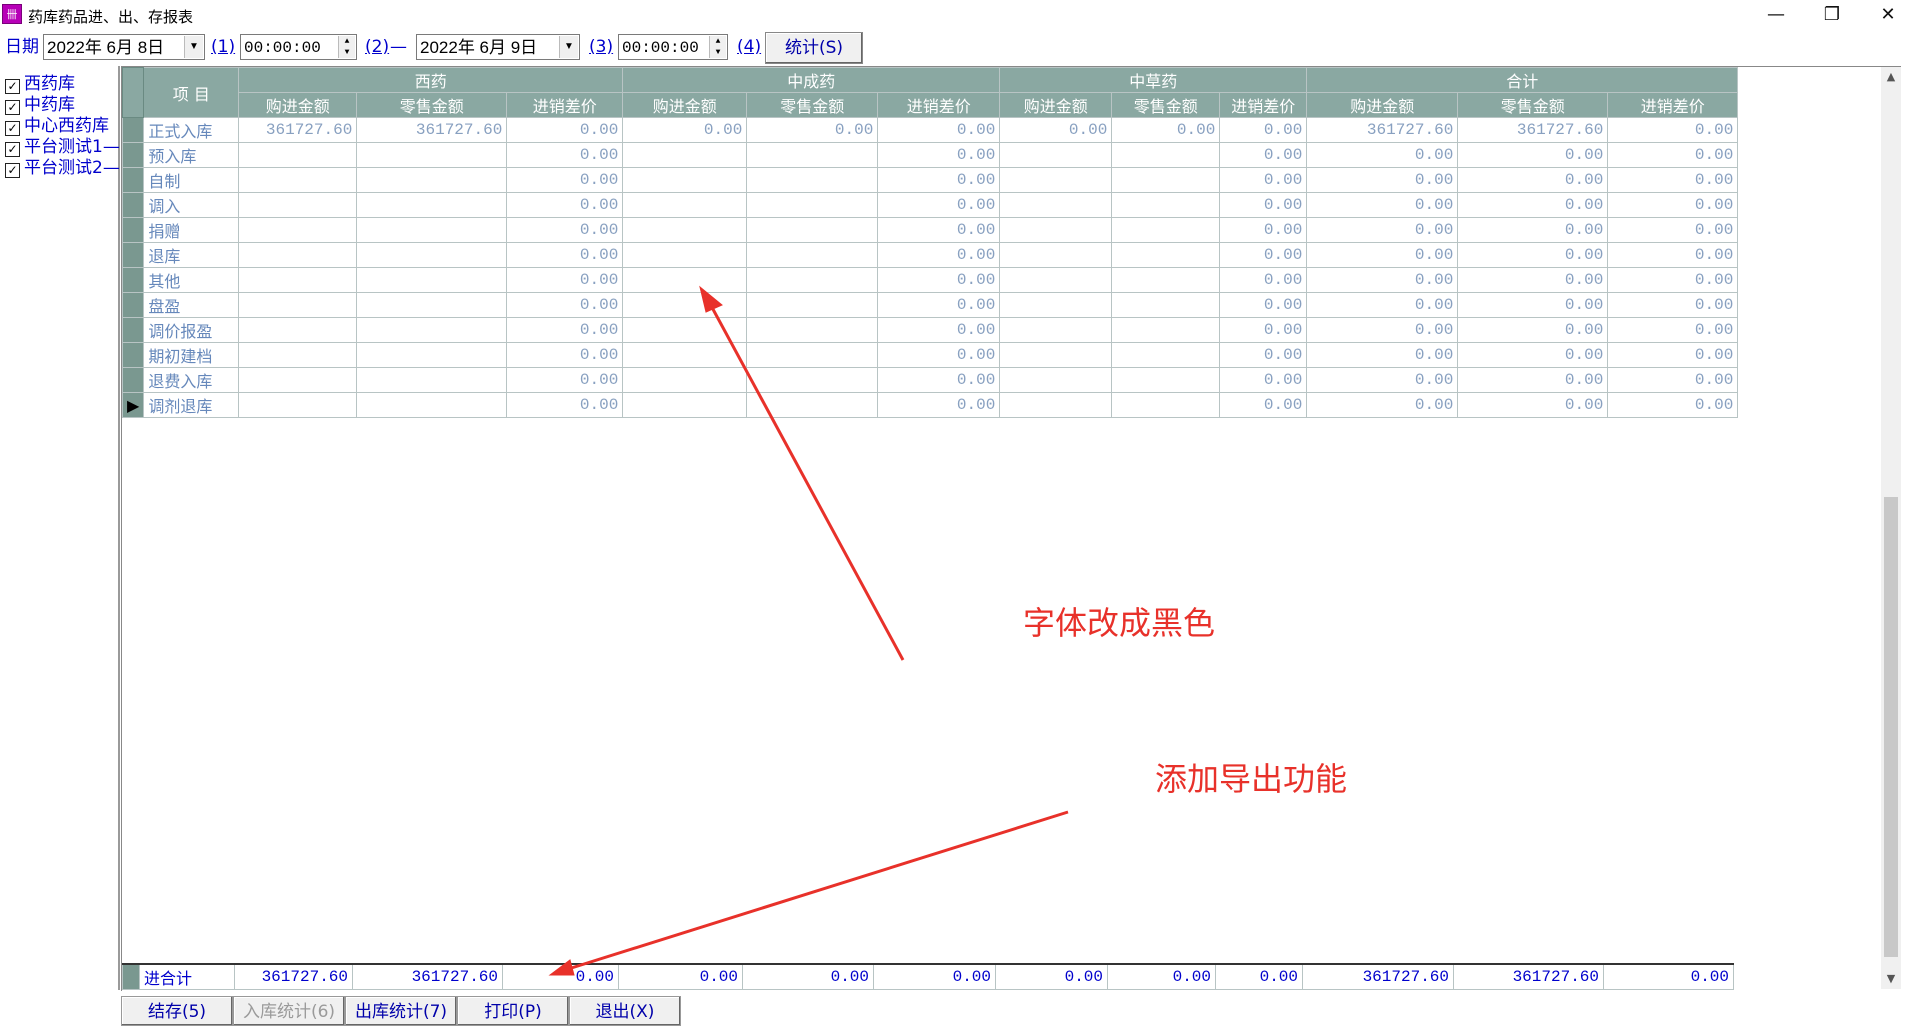 This screenshot has width=1920, height=1030. I want to click on arrow-to-total, so click(816, 891).